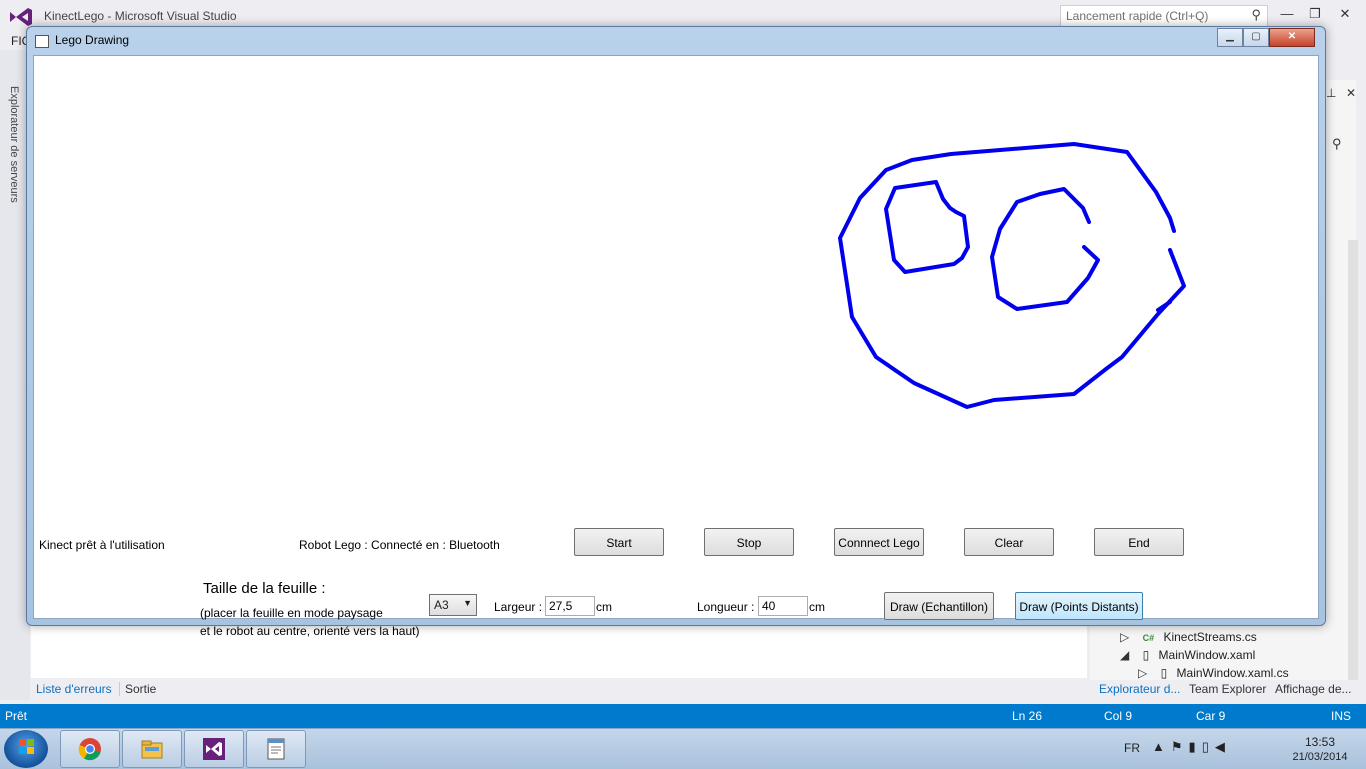 The width and height of the screenshot is (1366, 769). I want to click on tab-output: Sortie, so click(137, 689).